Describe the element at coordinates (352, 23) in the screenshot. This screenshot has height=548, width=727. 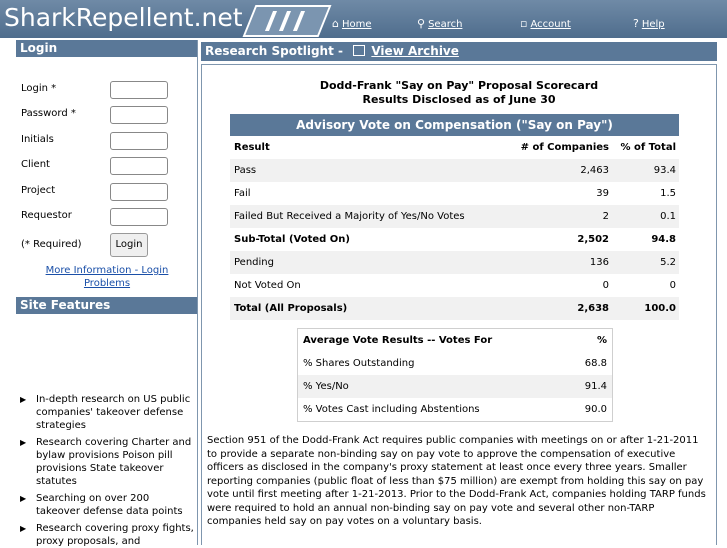
I see `nav-home-link: ⌂ Home` at that location.